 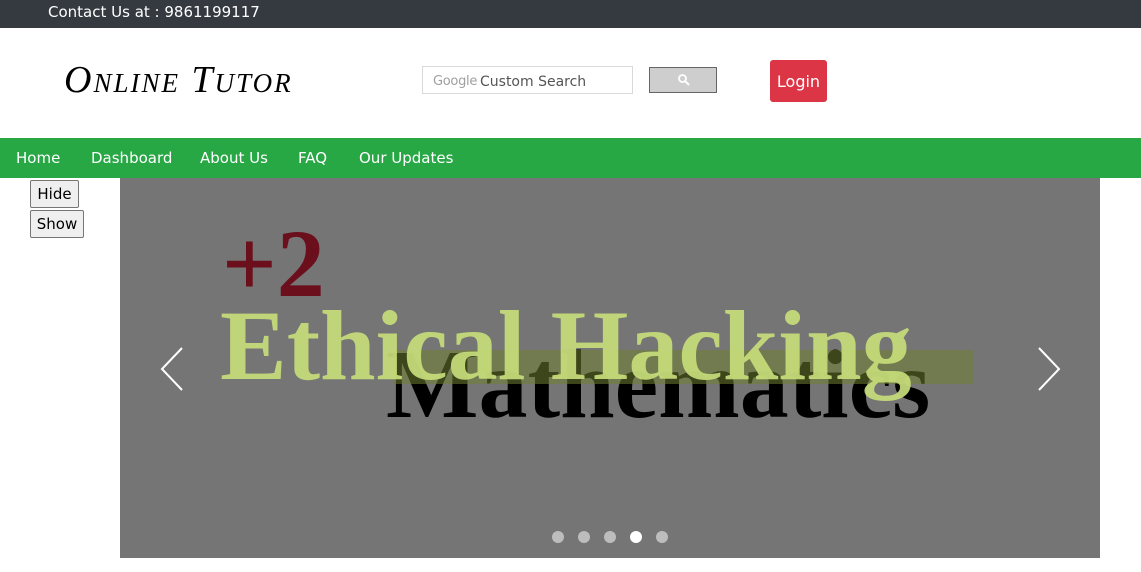 I want to click on contact-text: Contact Us at : 9861199117, so click(x=154, y=12).